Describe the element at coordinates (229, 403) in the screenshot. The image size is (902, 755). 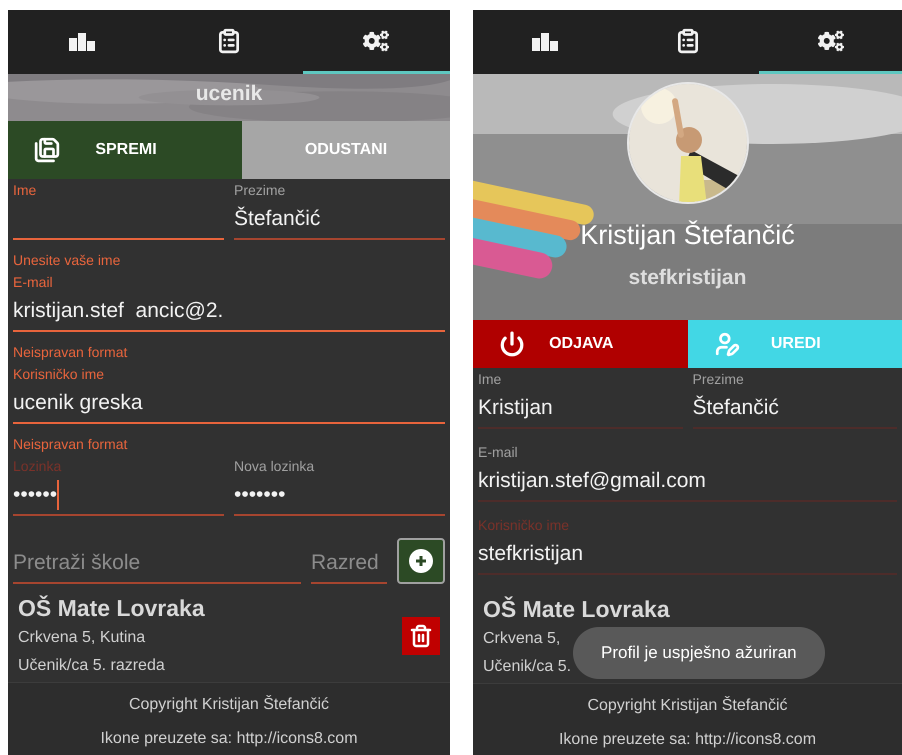
I see `input-field: ucenik greska` at that location.